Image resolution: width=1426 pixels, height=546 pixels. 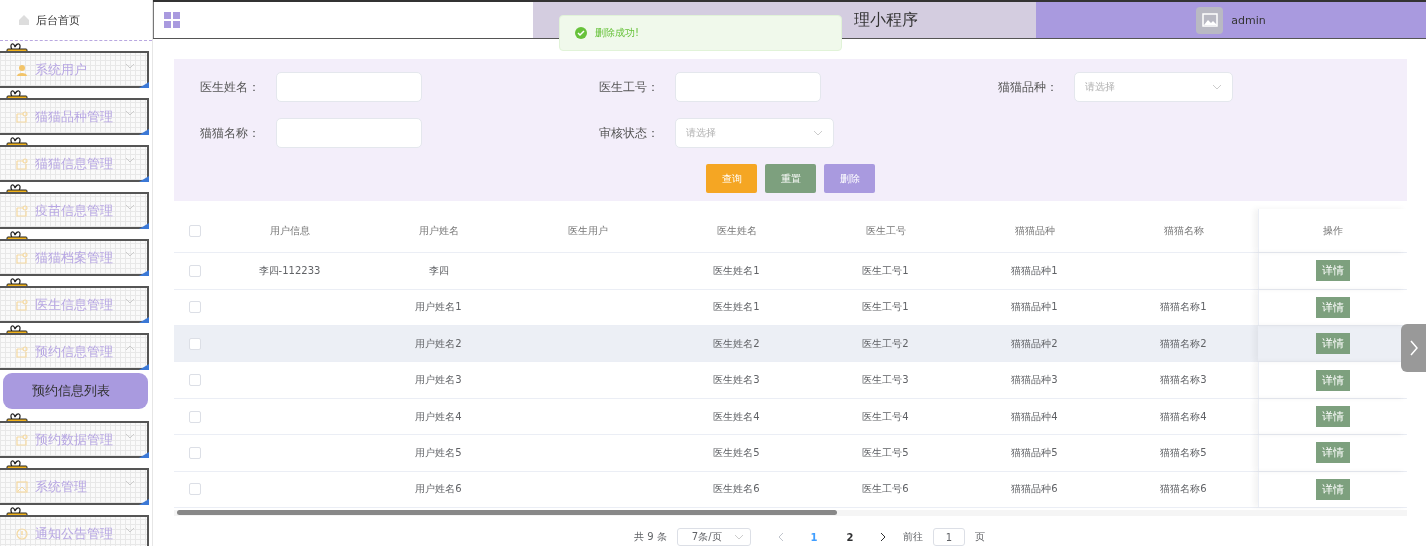 I want to click on sidebar-menu-item: 猫猫品种管理, so click(x=74, y=116).